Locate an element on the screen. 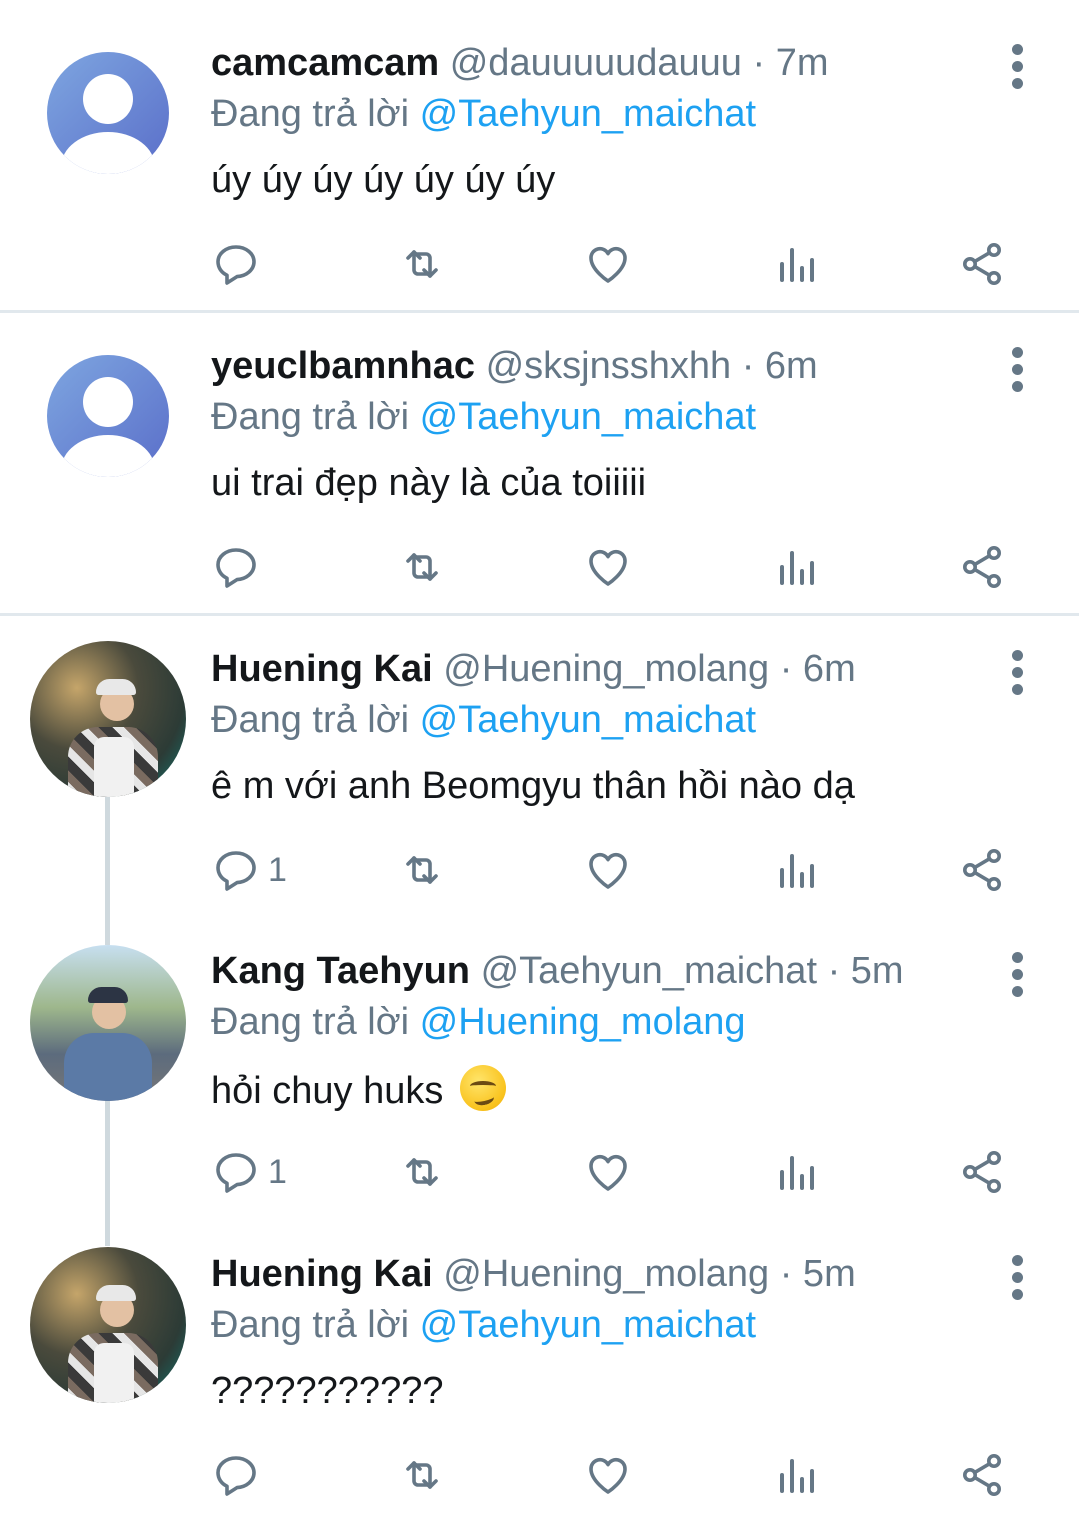 Image resolution: width=1079 pixels, height=1517 pixels. timestamp: · 7m is located at coordinates (790, 63).